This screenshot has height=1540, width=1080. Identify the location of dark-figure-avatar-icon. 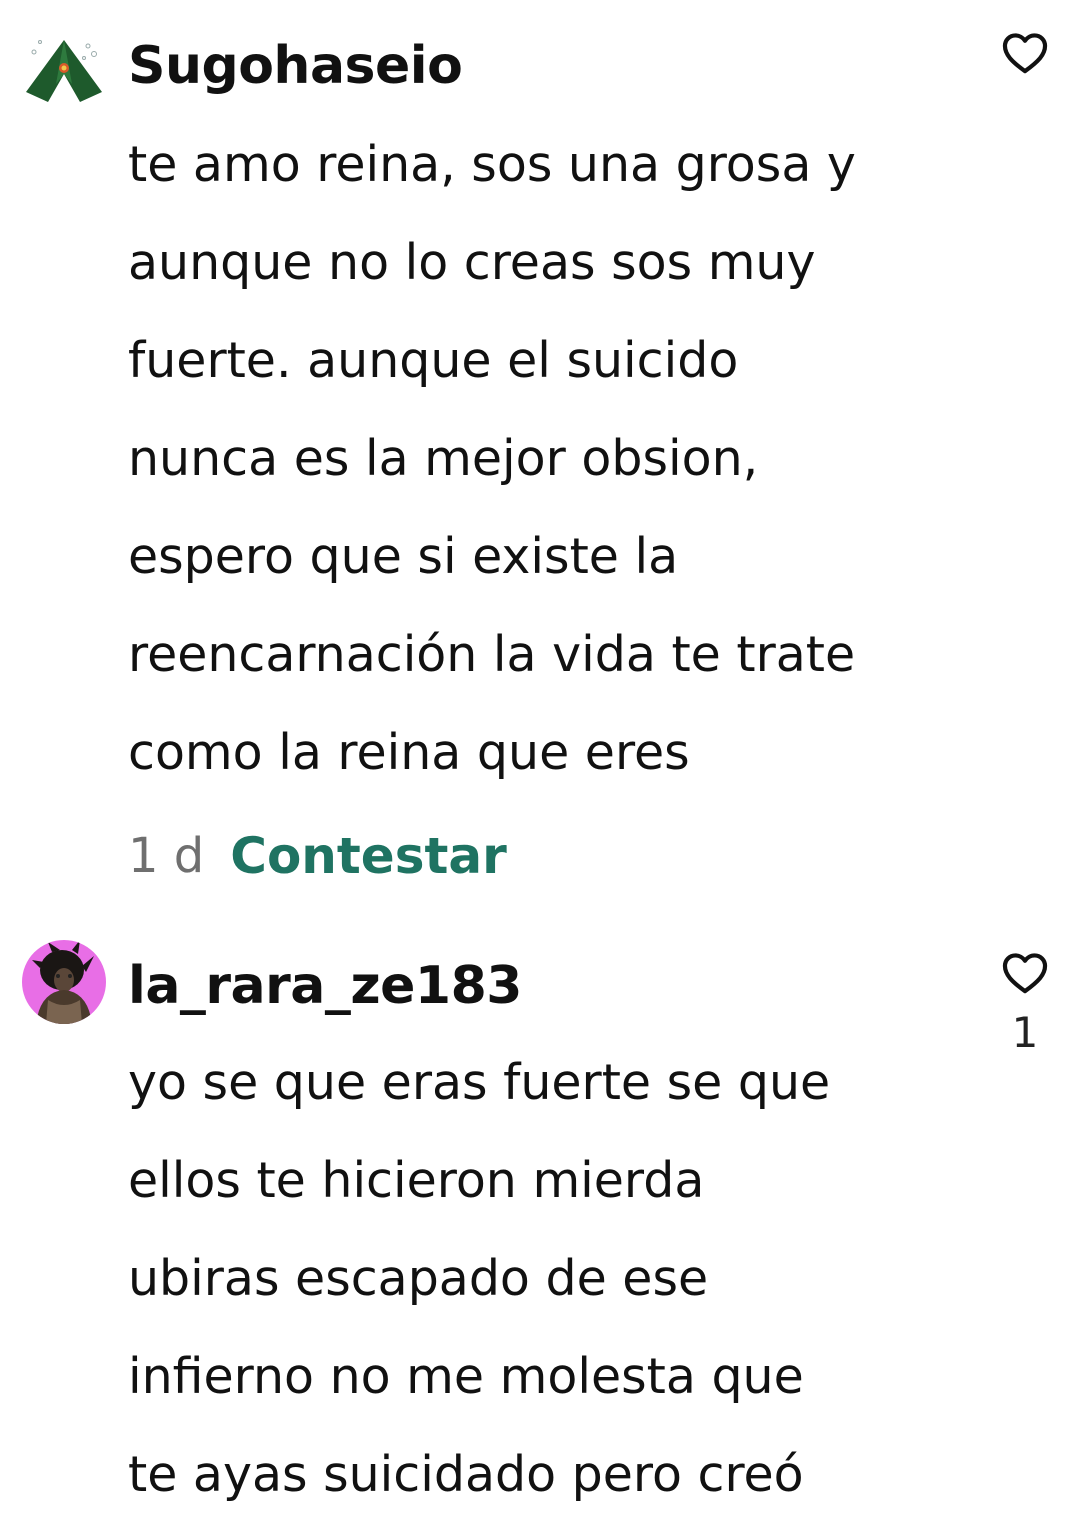
(64, 982).